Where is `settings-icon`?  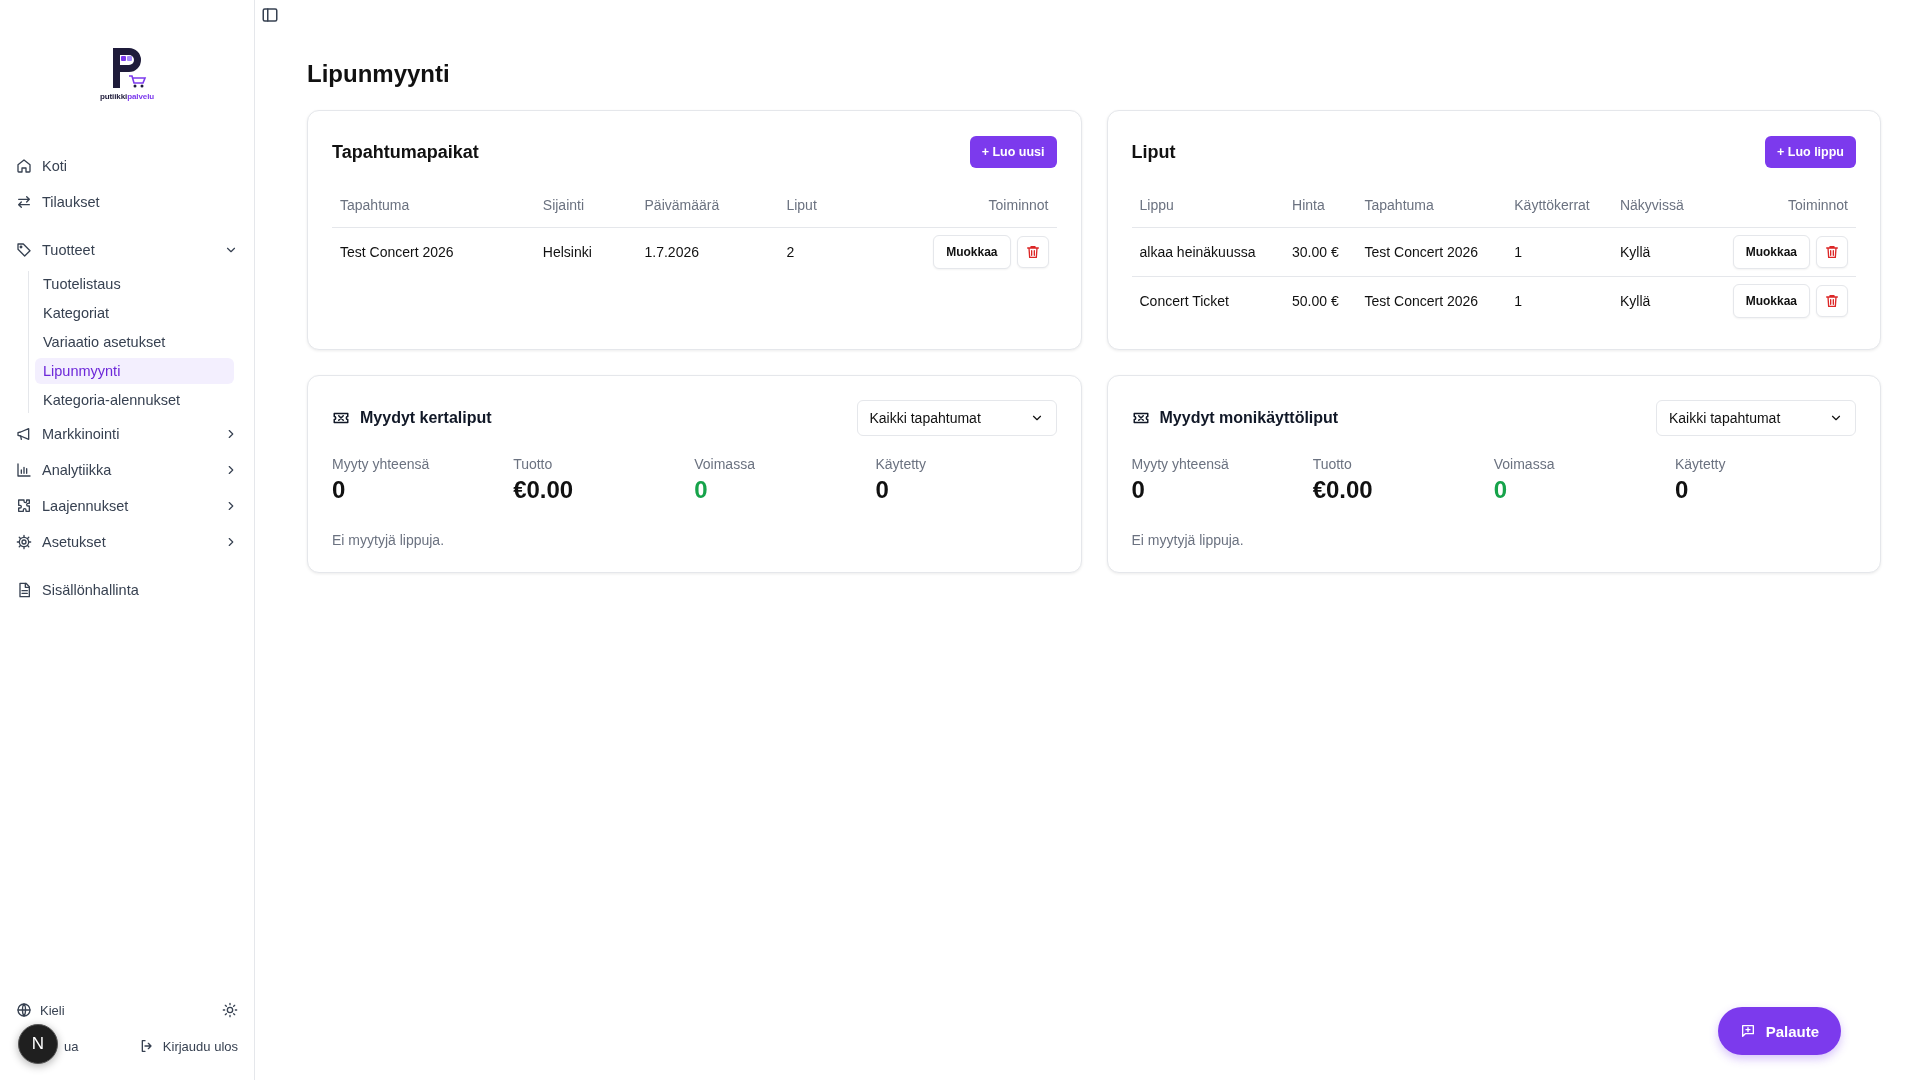 settings-icon is located at coordinates (24, 542).